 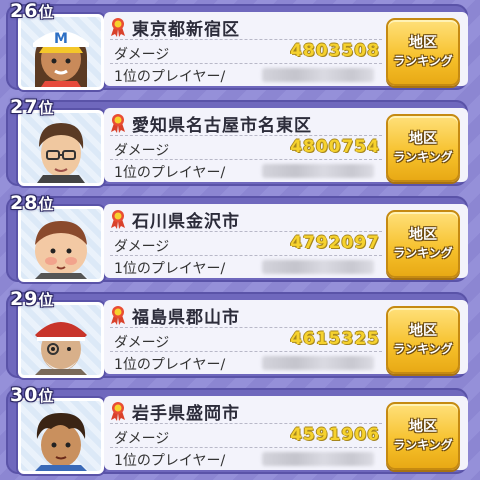 I want to click on entry-card: 東京都新宿区 ダメージ 4803508 1位のプレイヤー/ 地区 ランキング, so click(x=286, y=49).